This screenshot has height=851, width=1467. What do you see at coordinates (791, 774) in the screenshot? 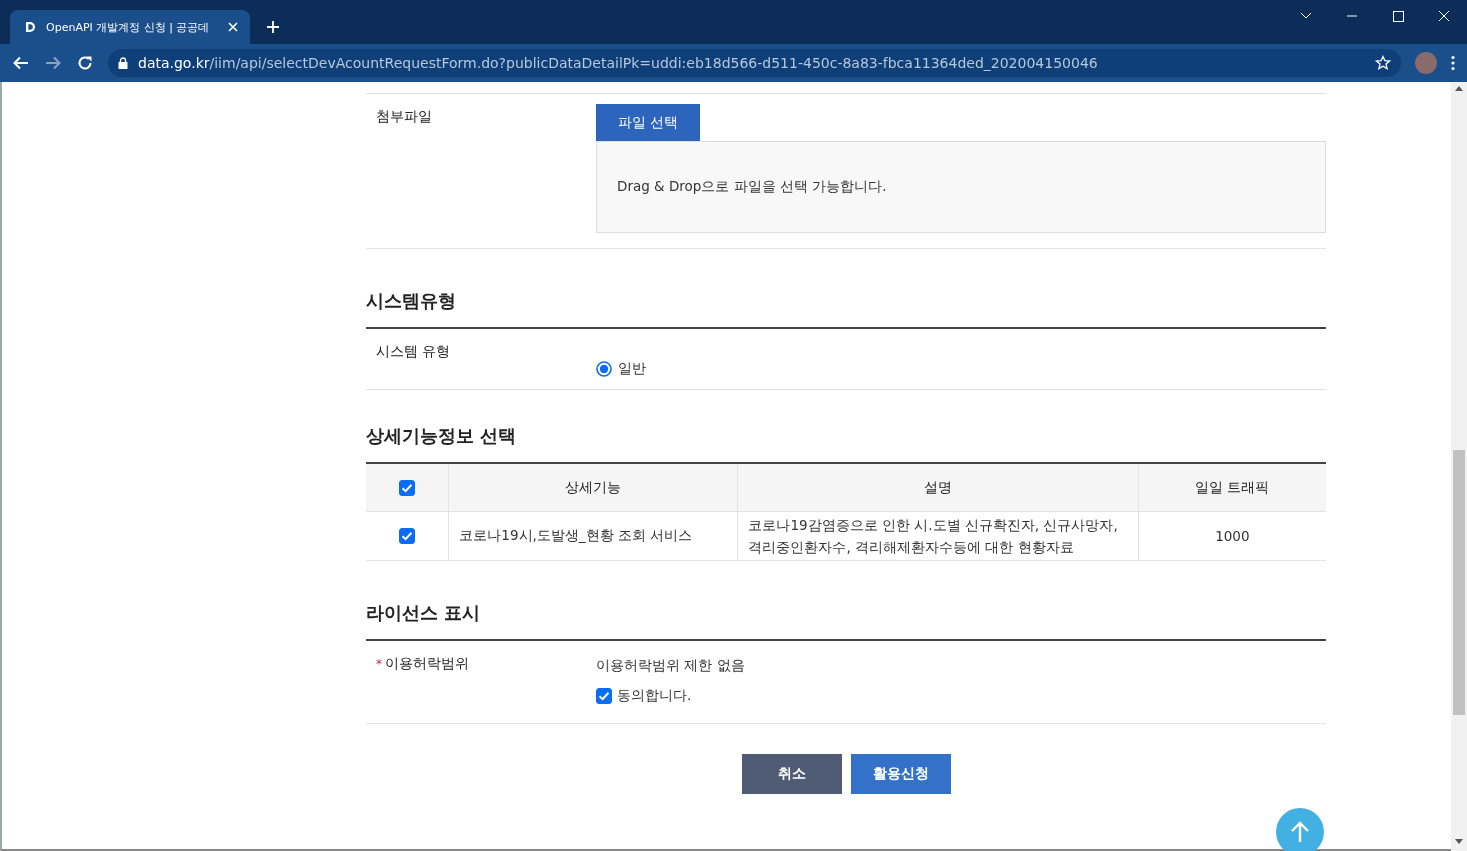
I see `cancel-button: 취소` at bounding box center [791, 774].